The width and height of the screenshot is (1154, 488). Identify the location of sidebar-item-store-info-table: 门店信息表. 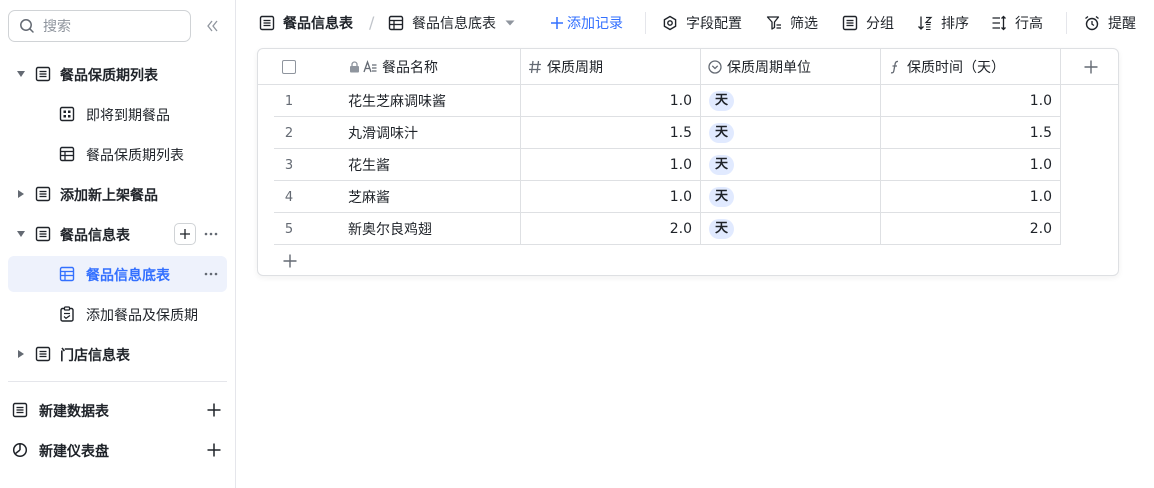
(117, 354).